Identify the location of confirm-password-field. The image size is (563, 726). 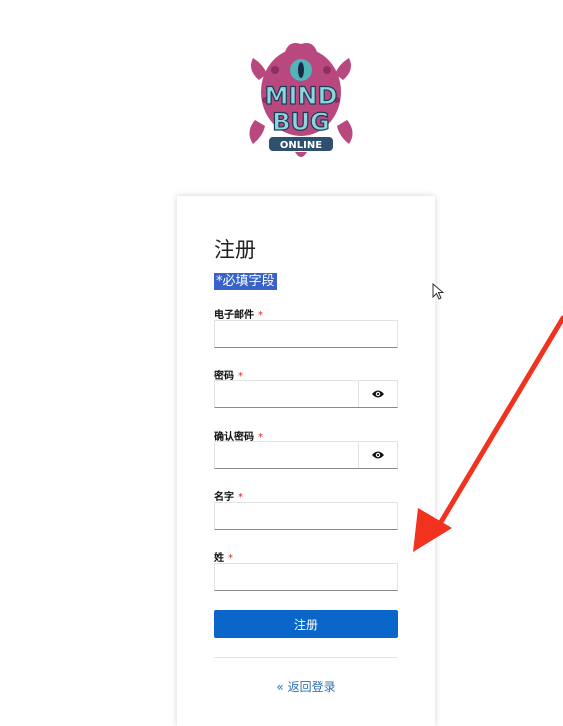
(306, 455).